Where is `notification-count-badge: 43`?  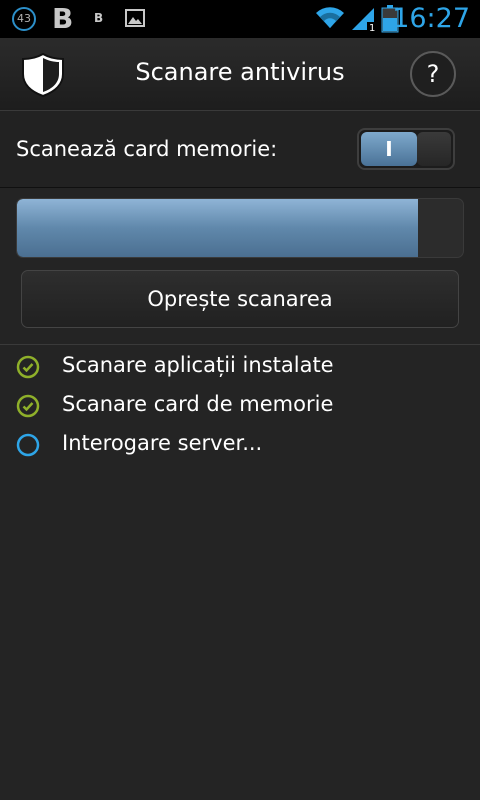
notification-count-badge: 43 is located at coordinates (24, 19).